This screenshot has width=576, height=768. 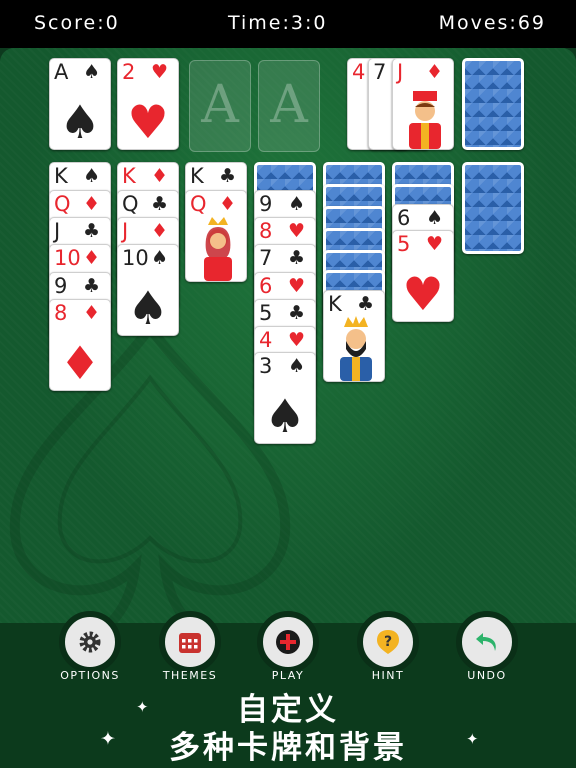 What do you see at coordinates (190, 675) in the screenshot?
I see `themes-label: THEMES` at bounding box center [190, 675].